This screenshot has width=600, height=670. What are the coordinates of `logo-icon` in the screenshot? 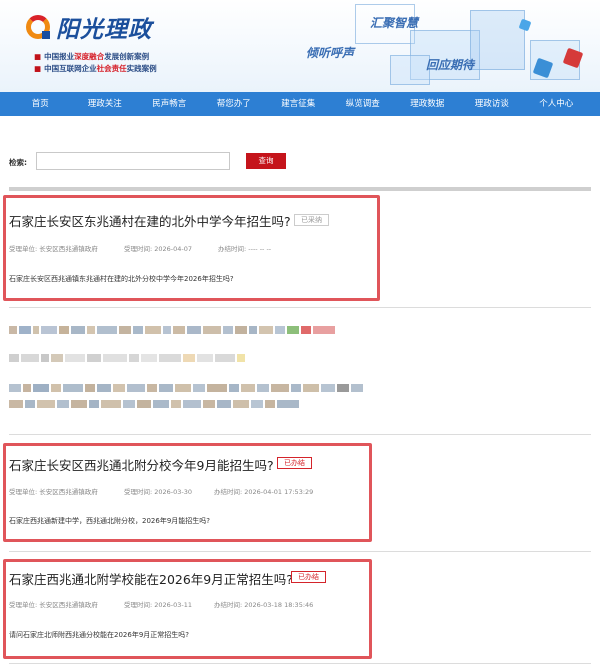 It's located at (38, 27).